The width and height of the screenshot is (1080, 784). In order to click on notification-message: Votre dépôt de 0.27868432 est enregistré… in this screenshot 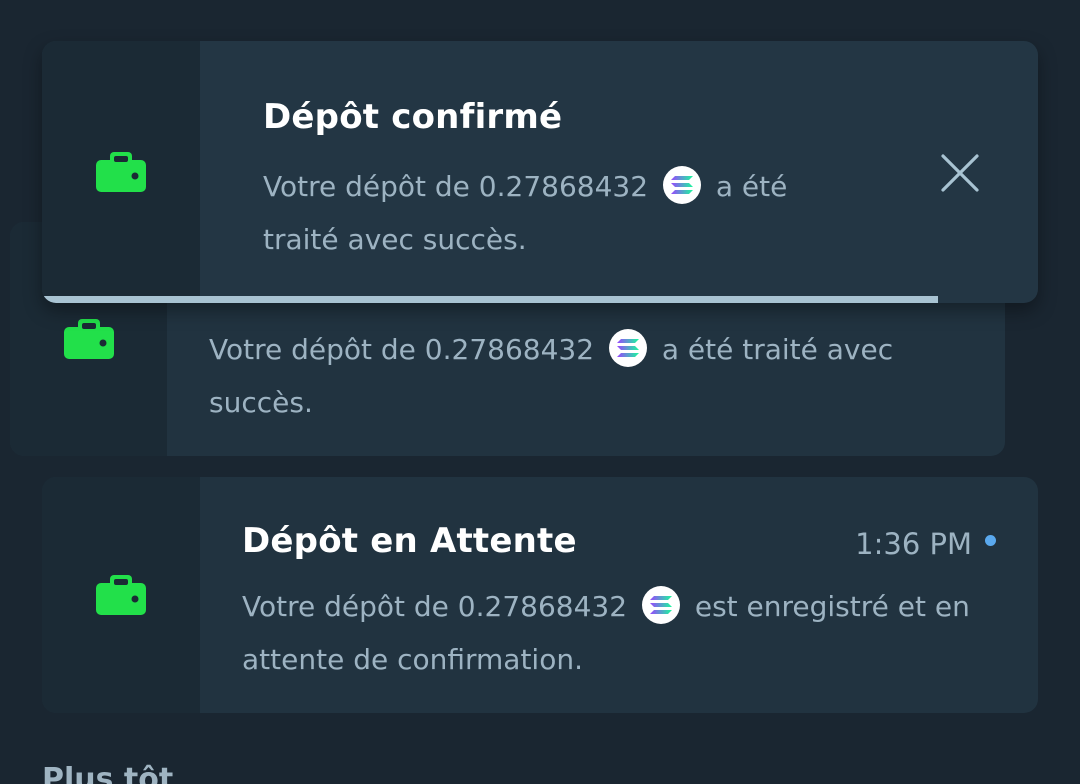, I will do `click(622, 633)`.